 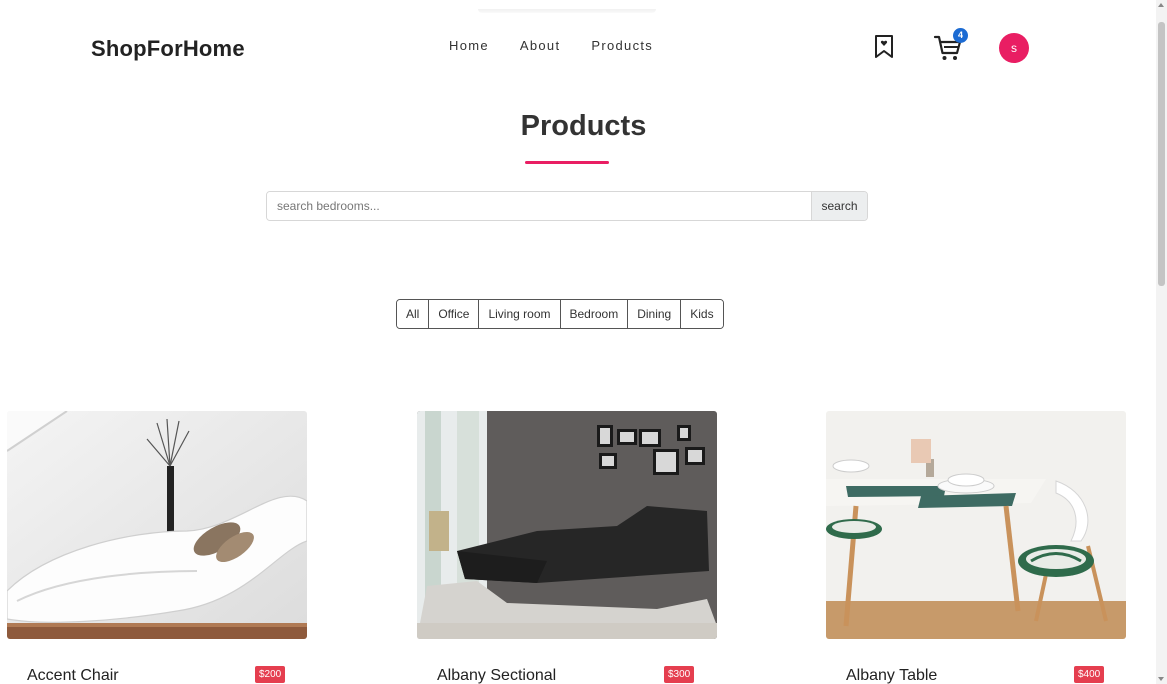 I want to click on bookmark-icon, so click(x=884, y=47).